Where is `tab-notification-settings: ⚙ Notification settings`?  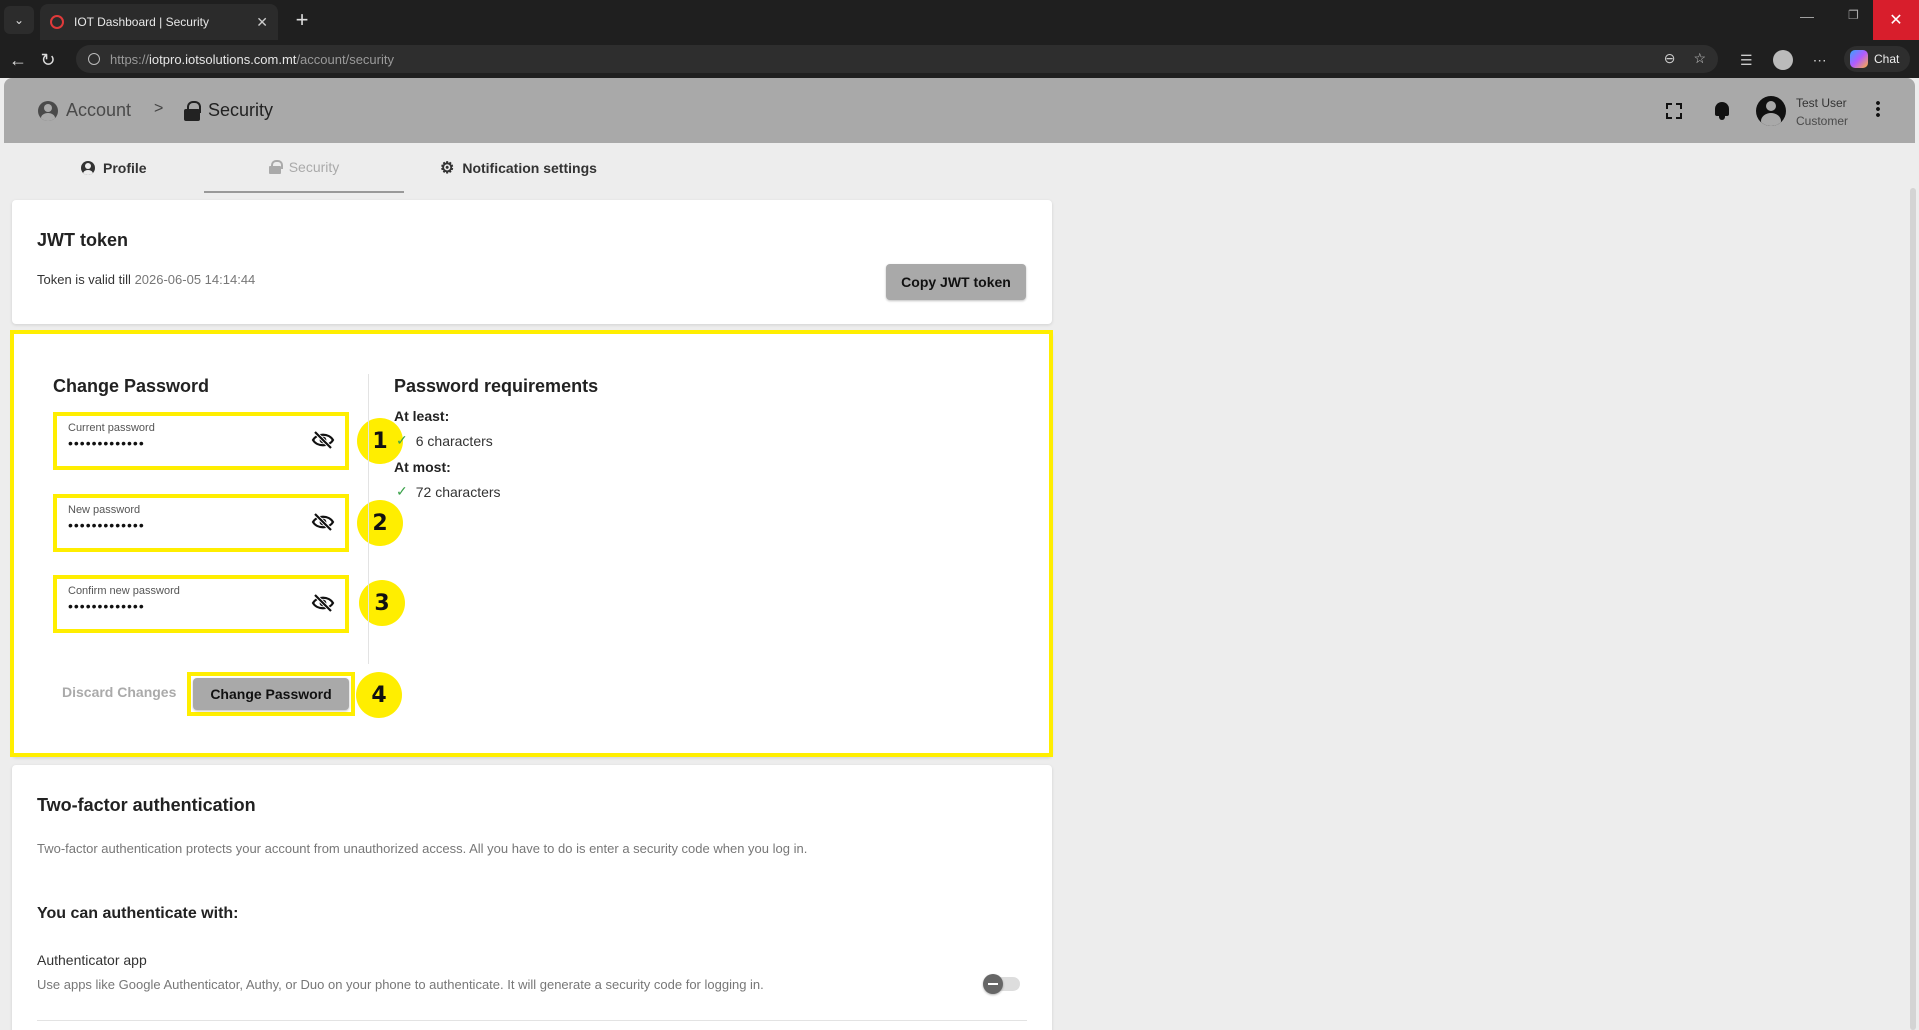 tab-notification-settings: ⚙ Notification settings is located at coordinates (518, 168).